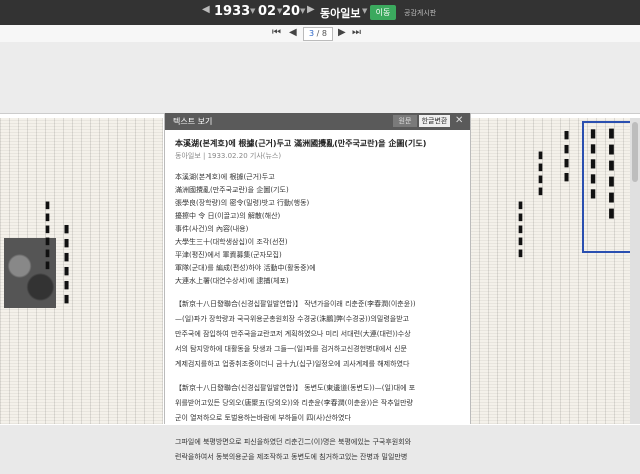  I want to click on original-text-button: 원문, so click(405, 121).